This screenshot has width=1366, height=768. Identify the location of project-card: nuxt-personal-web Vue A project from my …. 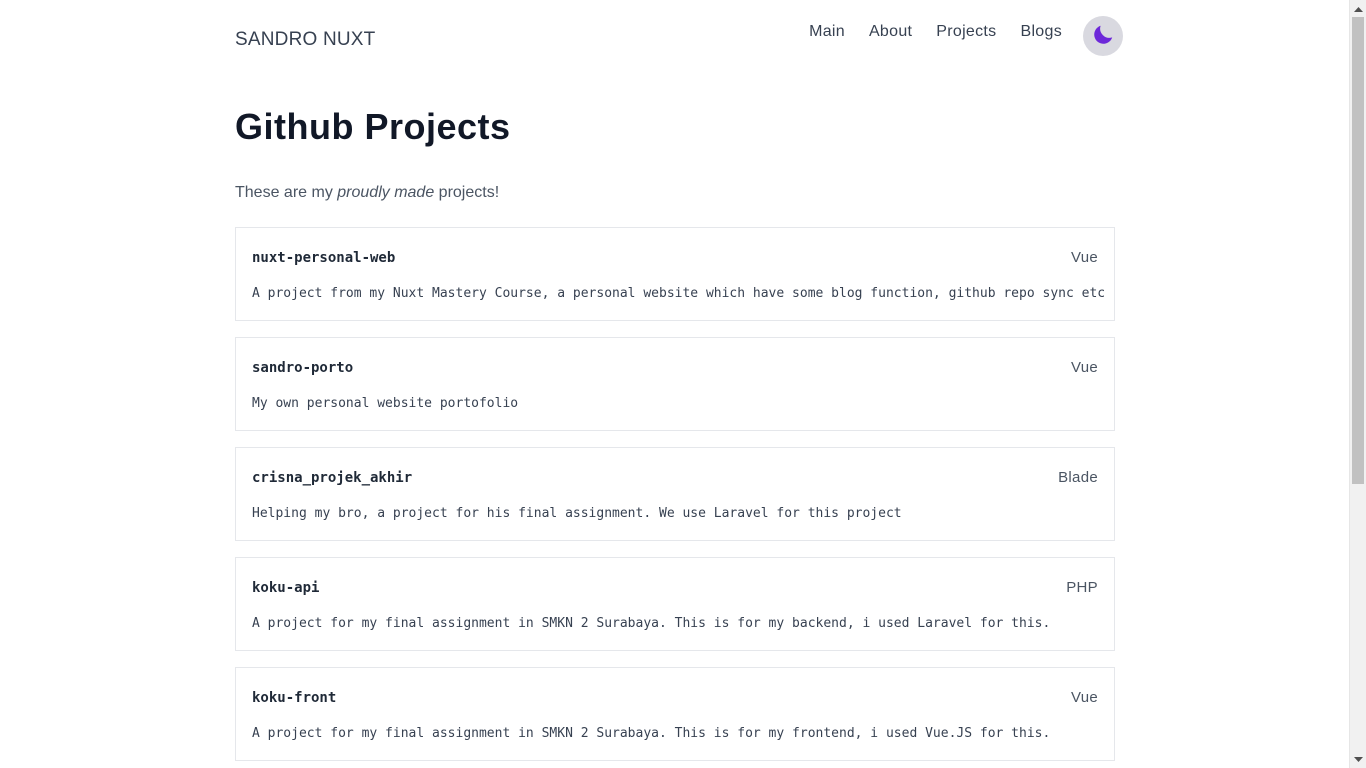
(675, 274).